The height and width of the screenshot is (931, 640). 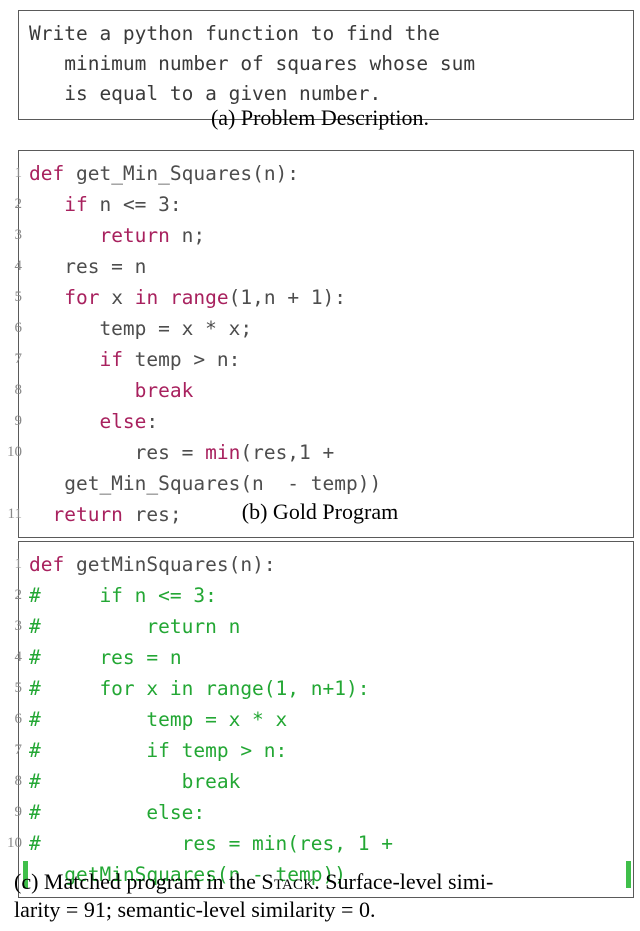 What do you see at coordinates (135, 626) in the screenshot?
I see `code-comment: # return n` at bounding box center [135, 626].